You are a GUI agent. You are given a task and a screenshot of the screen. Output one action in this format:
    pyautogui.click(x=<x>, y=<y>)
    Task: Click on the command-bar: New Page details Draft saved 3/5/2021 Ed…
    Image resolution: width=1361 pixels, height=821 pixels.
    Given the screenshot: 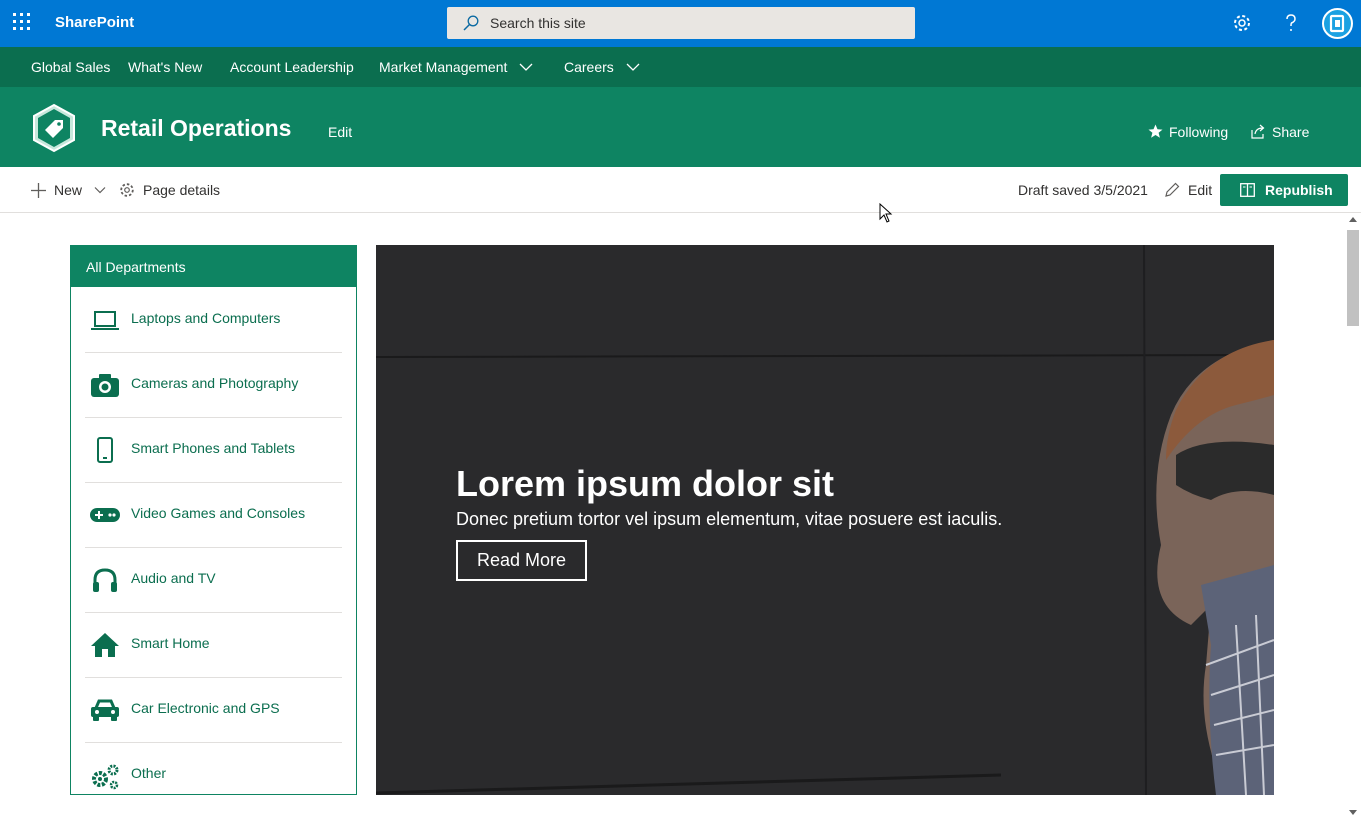 What is the action you would take?
    pyautogui.click(x=680, y=190)
    